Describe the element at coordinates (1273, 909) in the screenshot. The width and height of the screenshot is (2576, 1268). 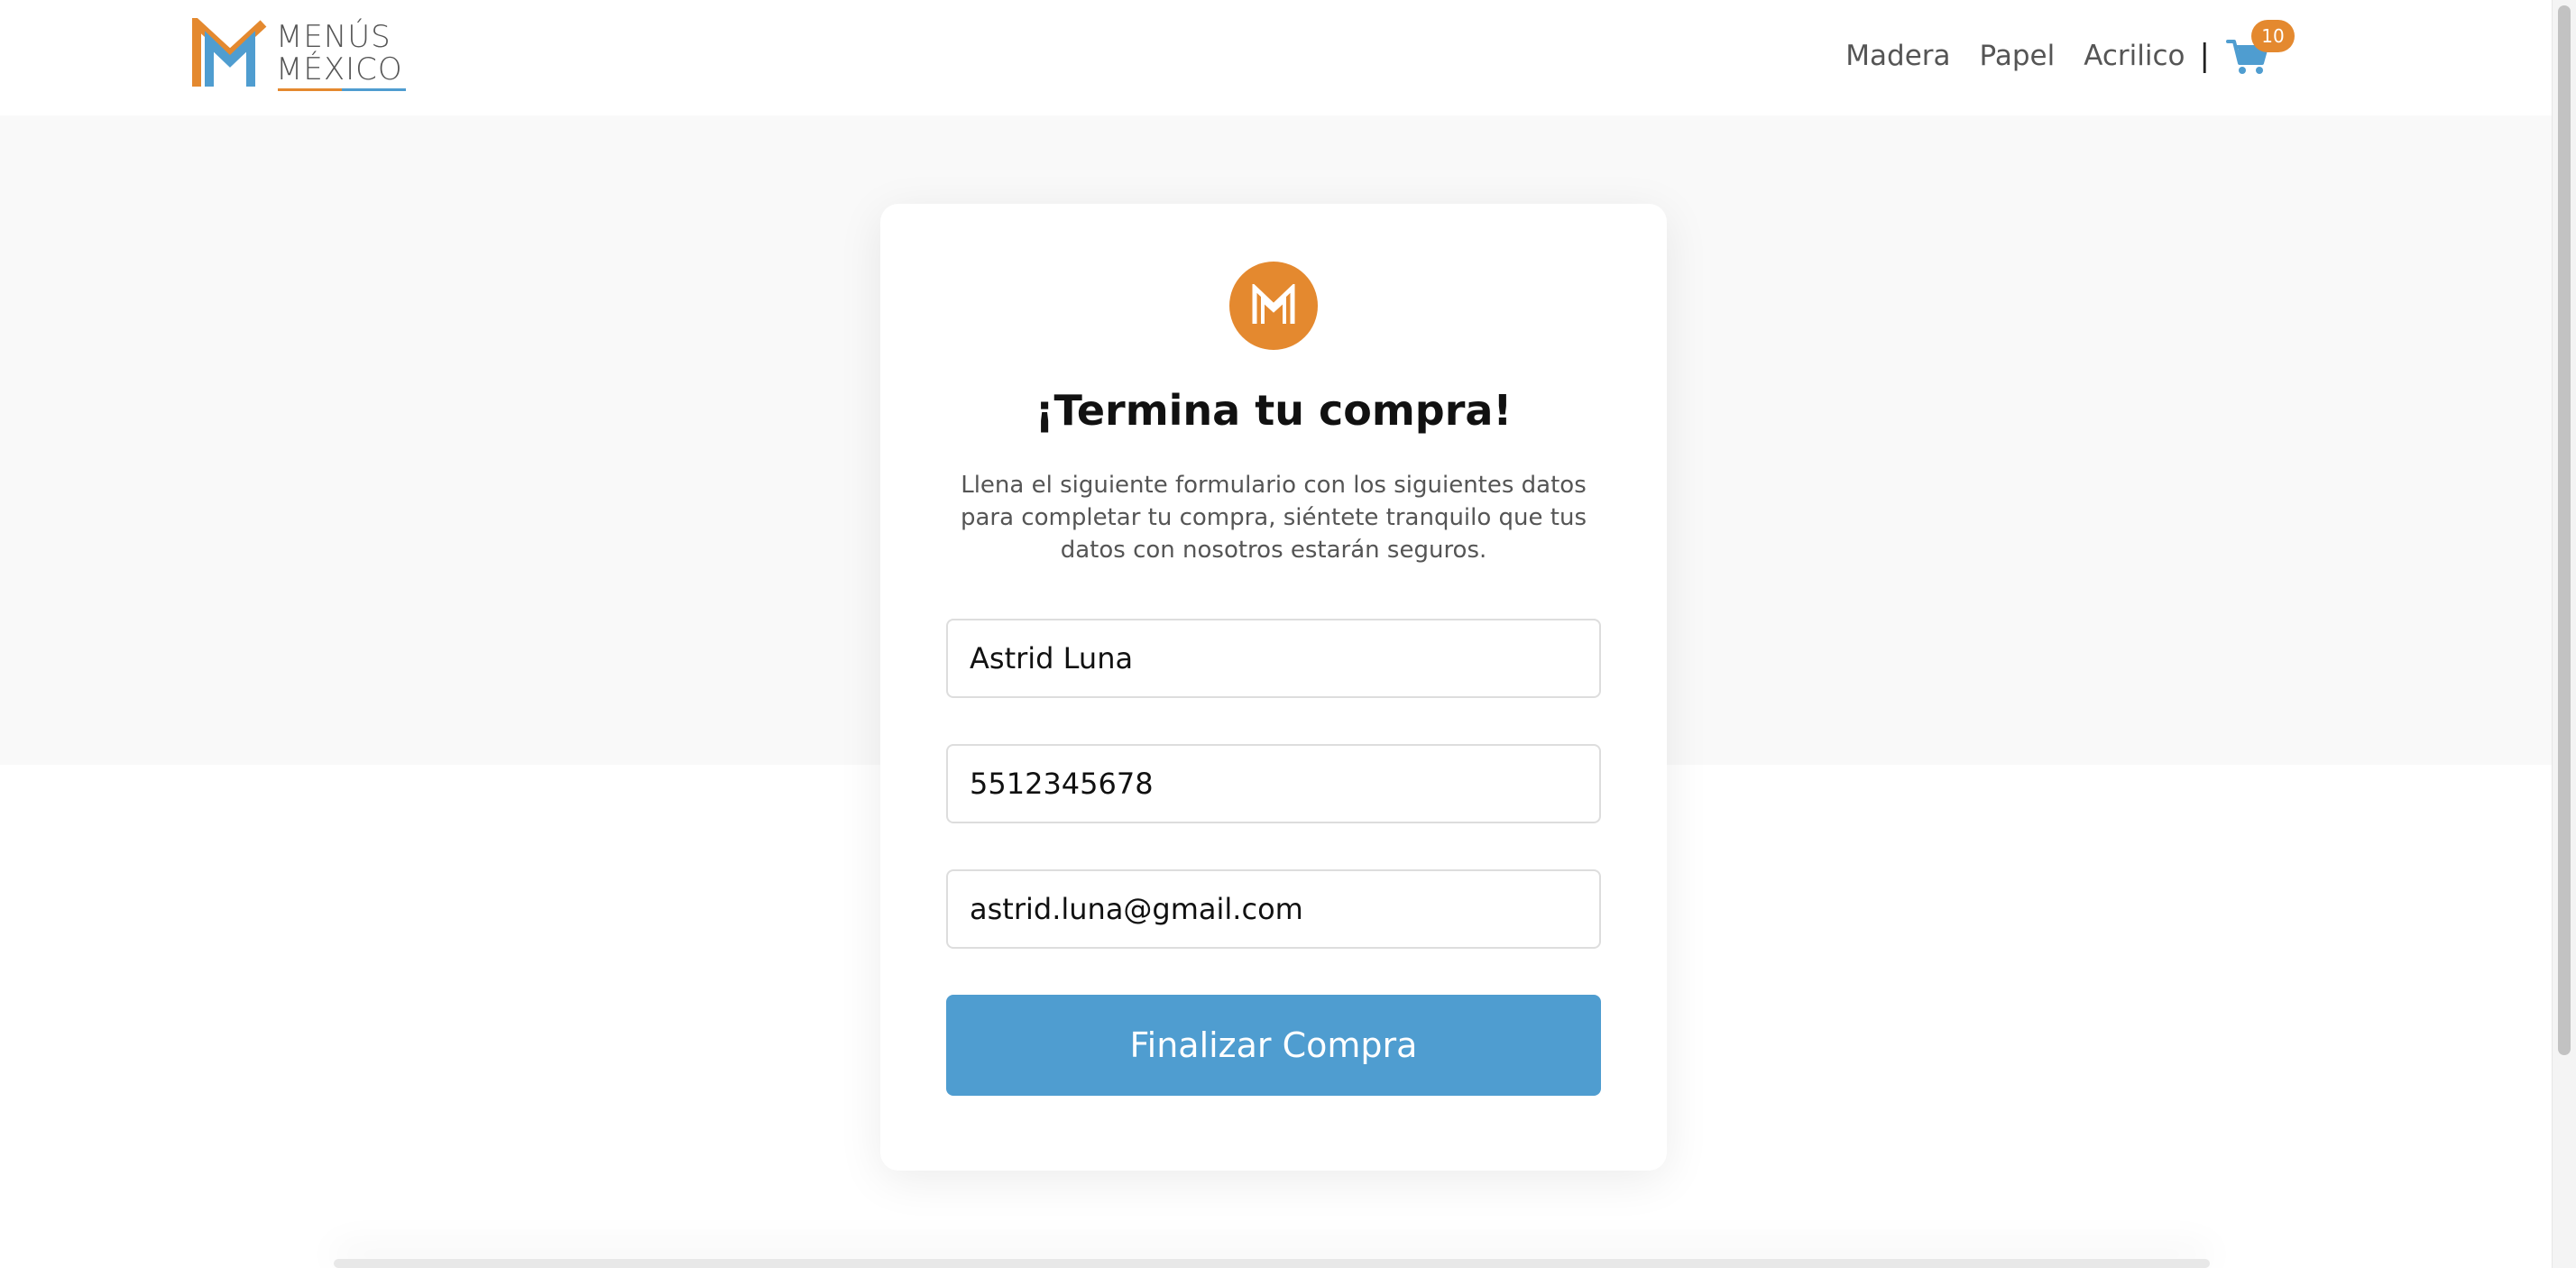
I see `email-field` at that location.